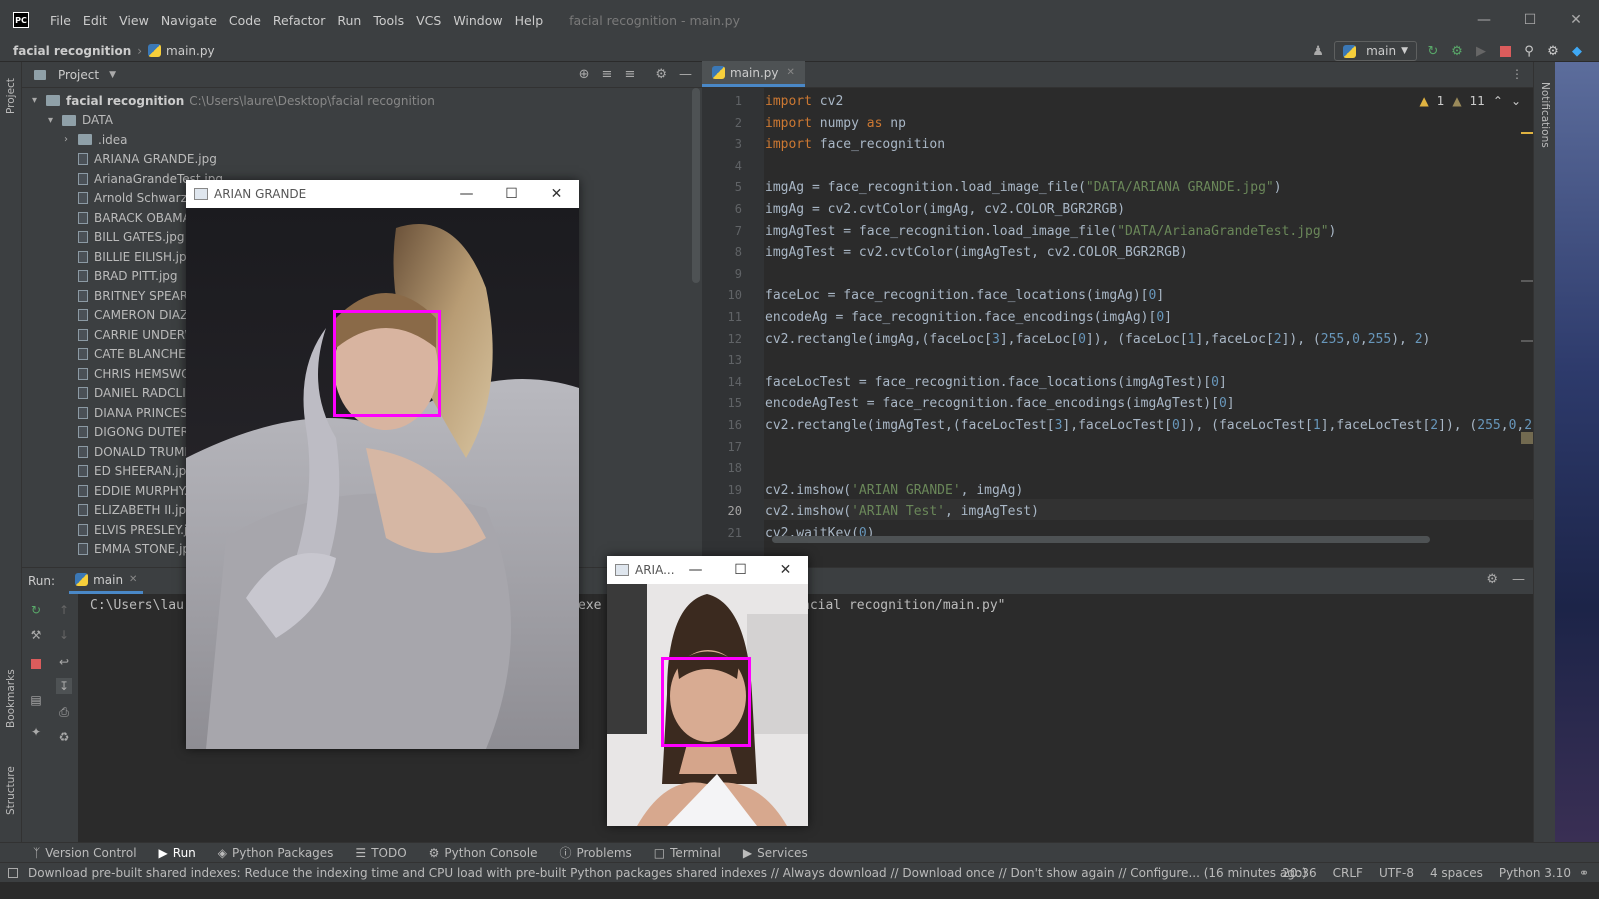  What do you see at coordinates (135, 355) in the screenshot?
I see `tree-file: CATE BLANCHET` at bounding box center [135, 355].